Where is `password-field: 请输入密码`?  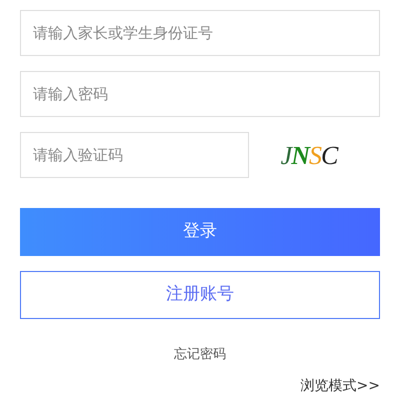
password-field: 请输入密码 is located at coordinates (200, 94).